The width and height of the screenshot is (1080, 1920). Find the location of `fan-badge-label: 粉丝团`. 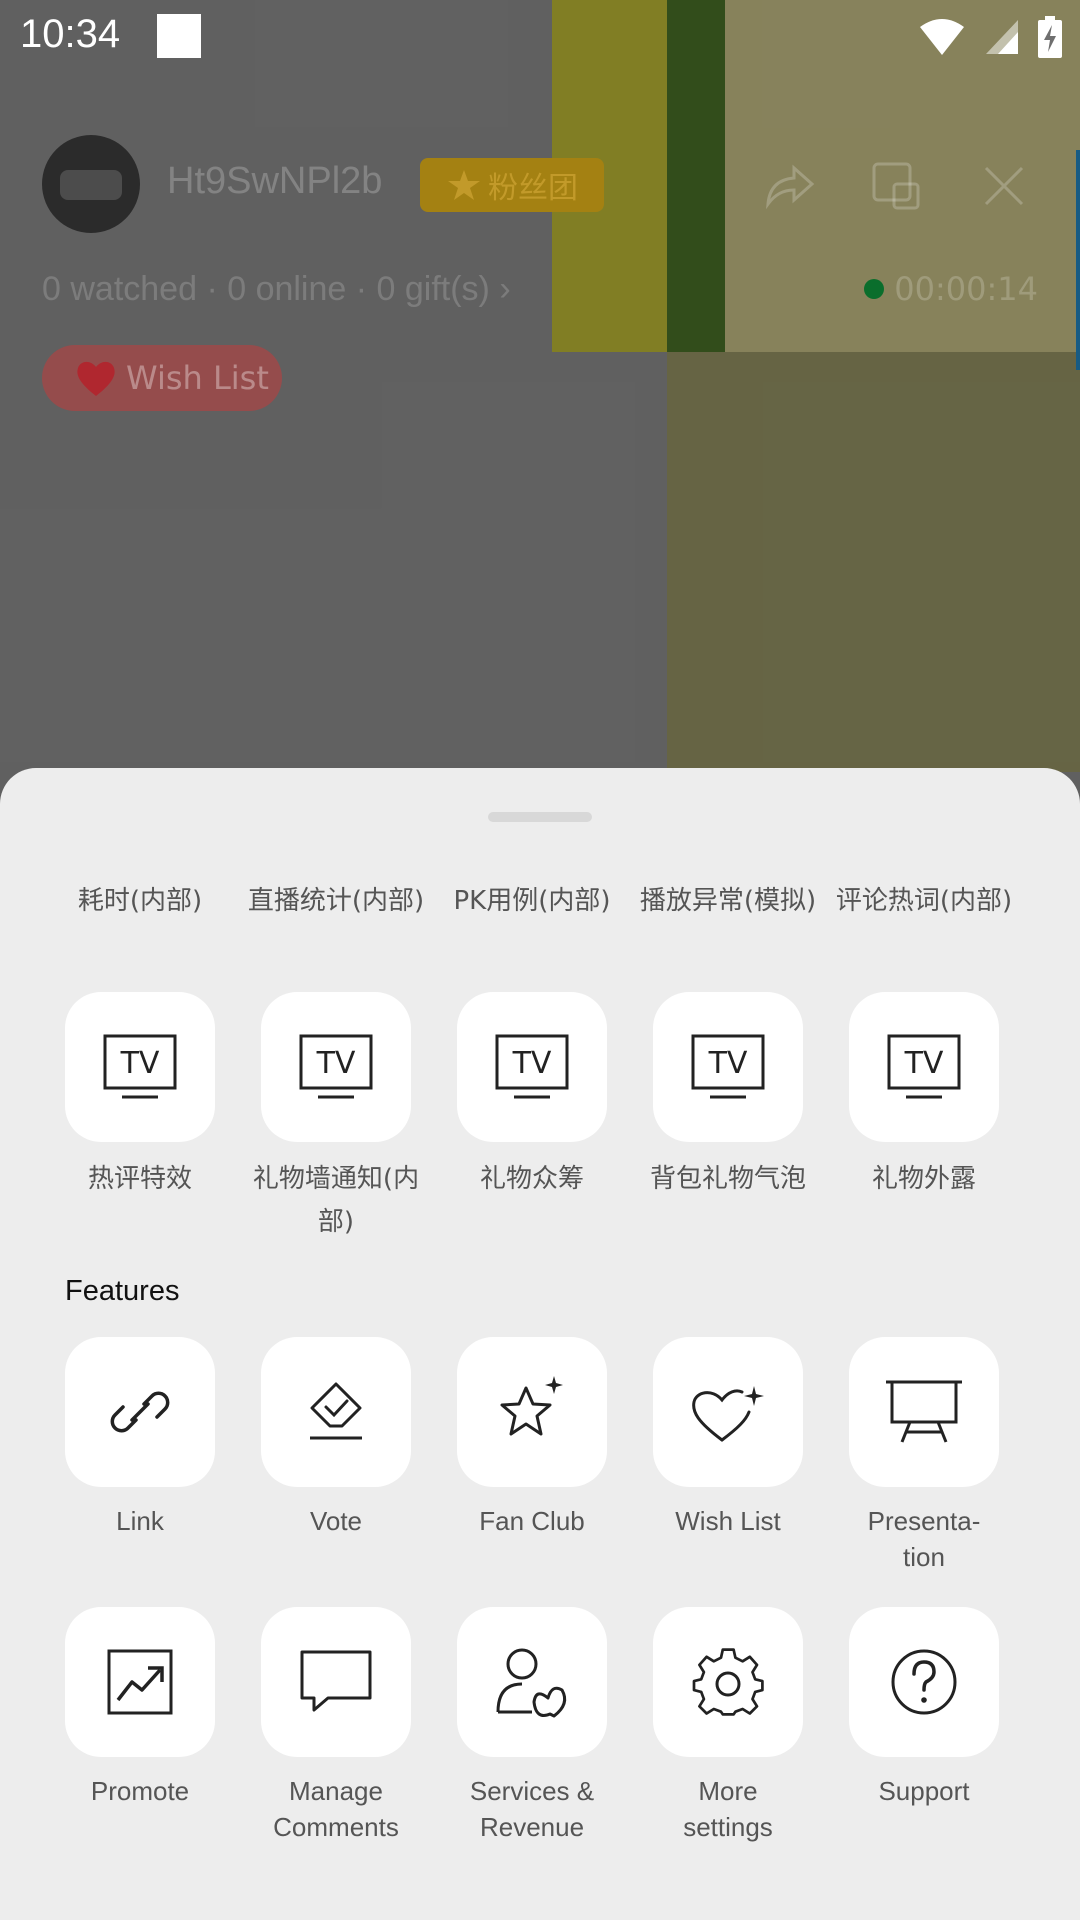

fan-badge-label: 粉丝团 is located at coordinates (533, 188).